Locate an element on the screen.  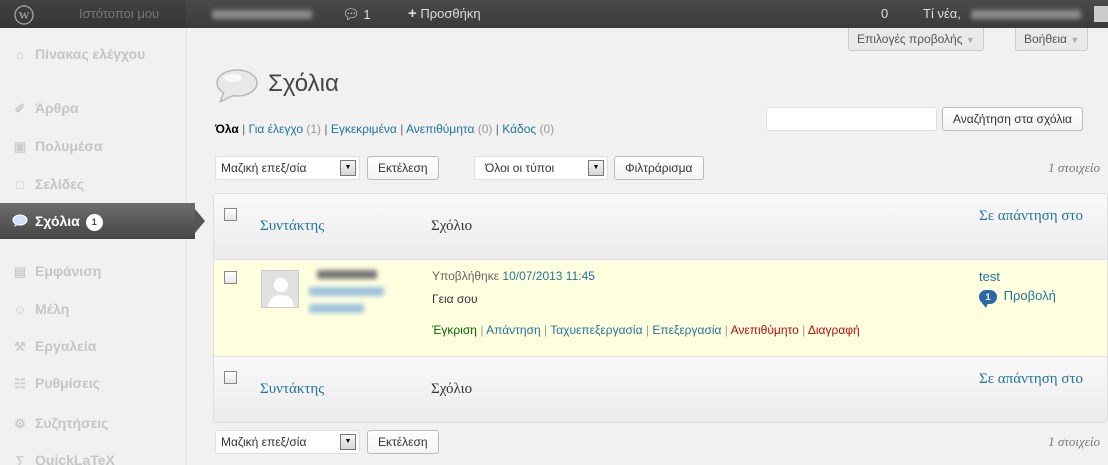
new-content-label: Προσθήκη is located at coordinates (450, 13).